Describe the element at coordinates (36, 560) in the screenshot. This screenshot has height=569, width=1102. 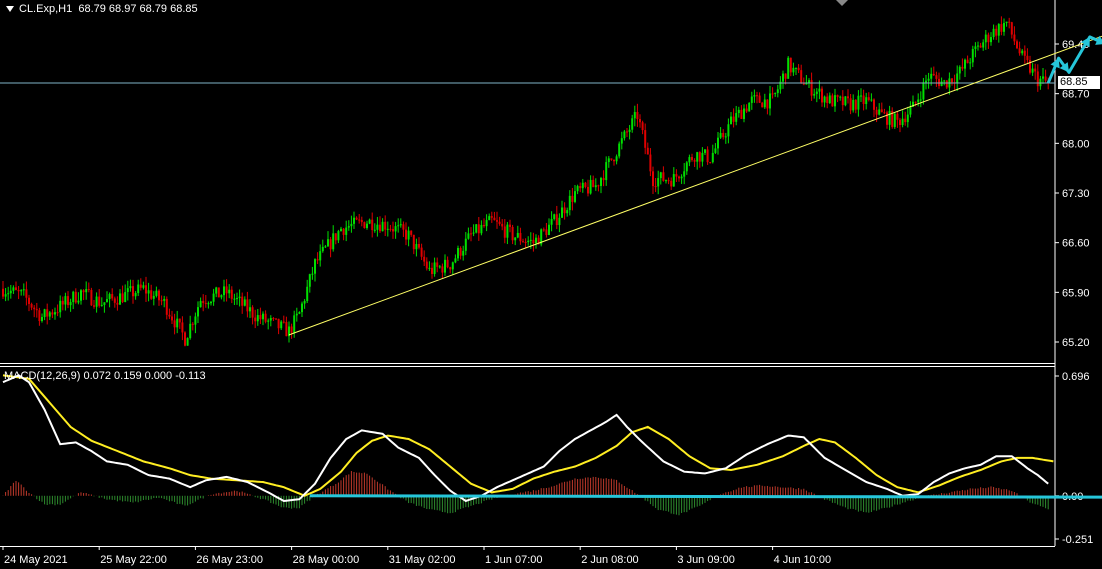
I see `time-tick-label: 24 May 2021` at that location.